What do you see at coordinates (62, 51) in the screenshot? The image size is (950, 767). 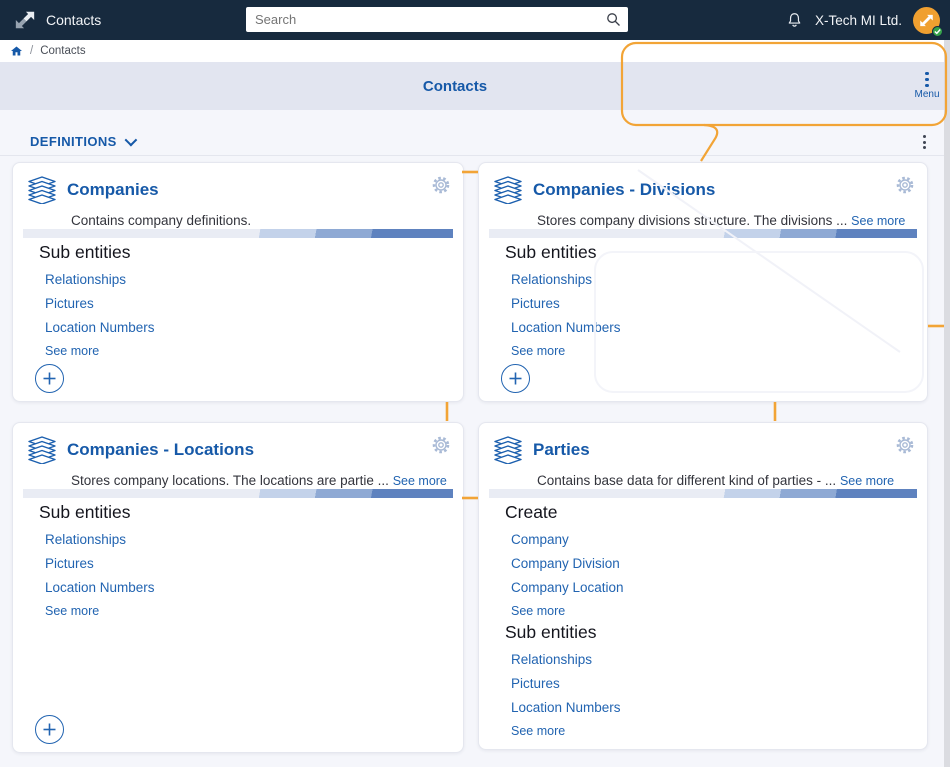 I see `breadcrumb-current: Contacts` at bounding box center [62, 51].